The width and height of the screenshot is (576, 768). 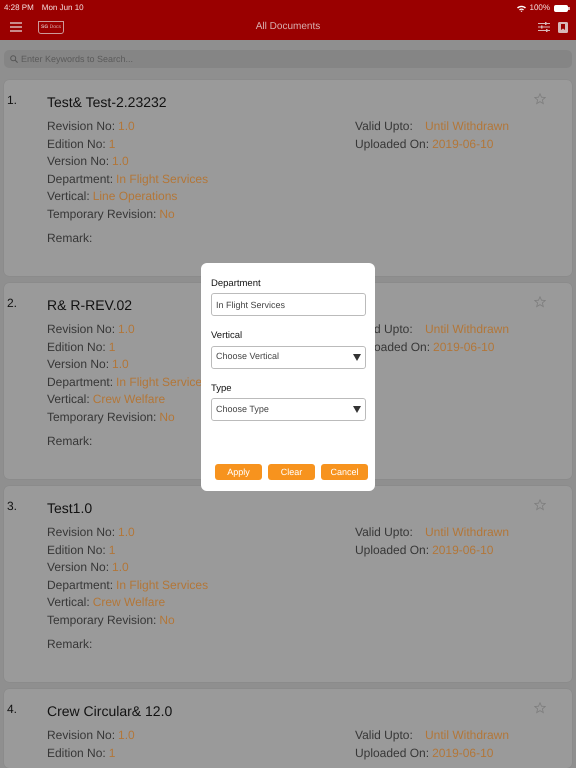 I want to click on dropdown-field: Choose Vertical, so click(x=288, y=357).